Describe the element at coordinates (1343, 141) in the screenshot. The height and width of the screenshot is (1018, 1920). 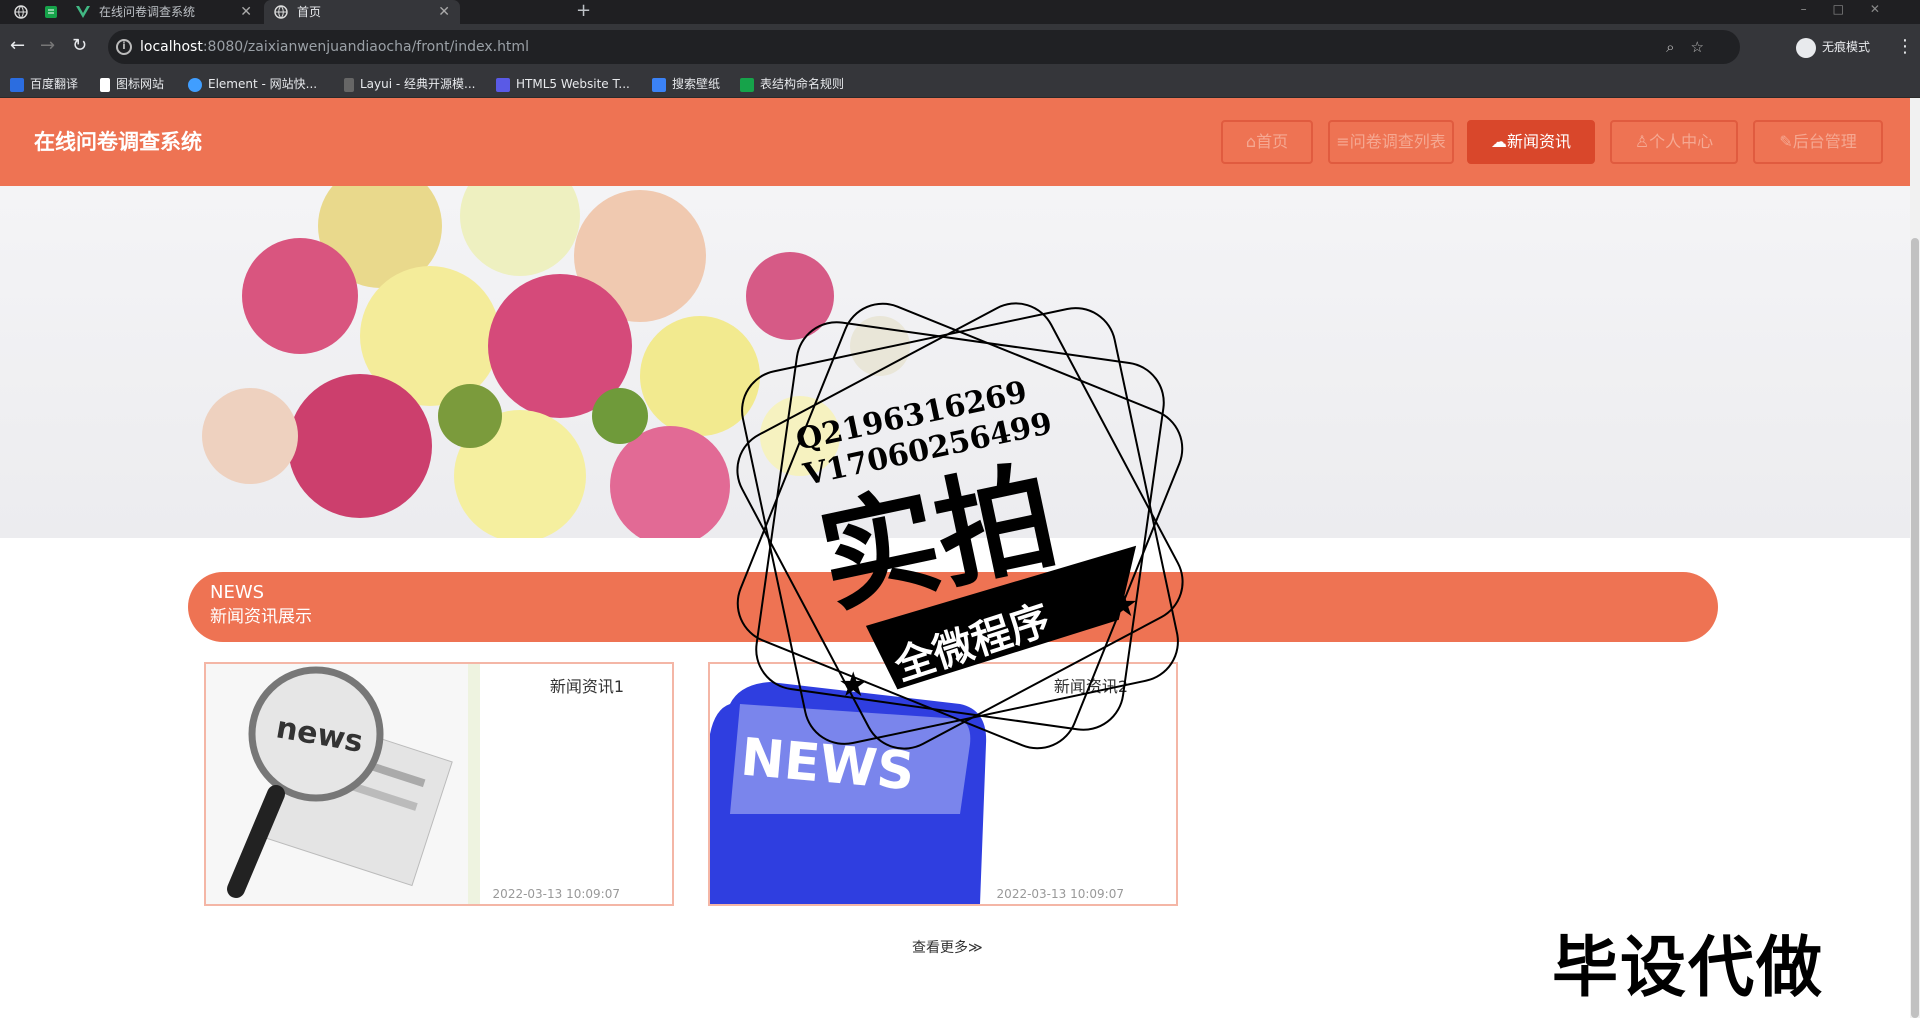
I see `list-icon: ≡` at that location.